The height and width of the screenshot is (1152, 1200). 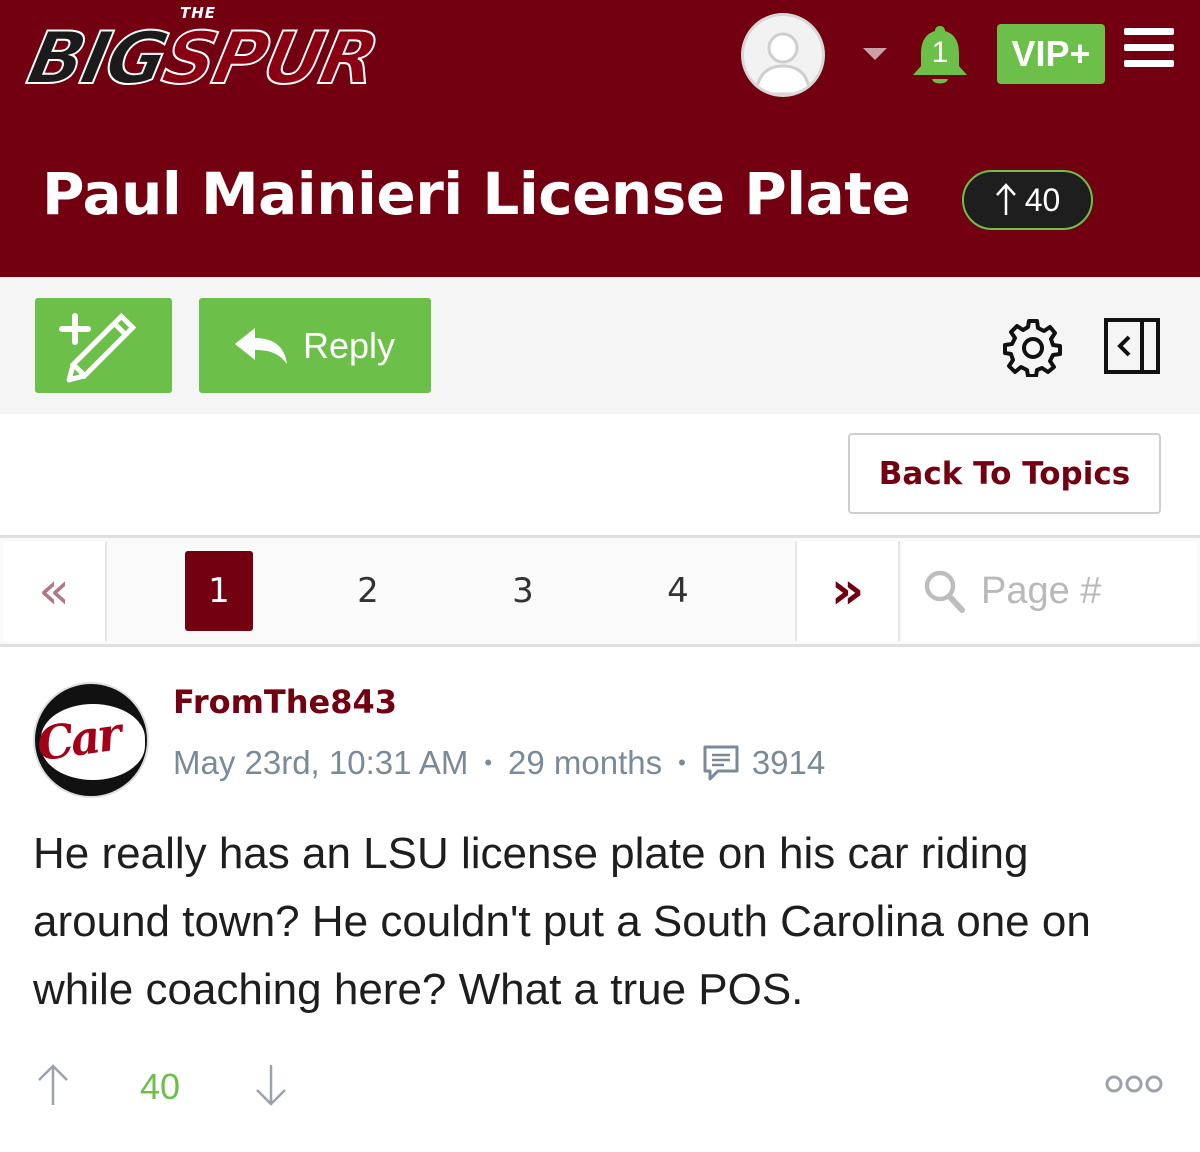 What do you see at coordinates (1042, 199) in the screenshot?
I see `topic-score-value: 40` at bounding box center [1042, 199].